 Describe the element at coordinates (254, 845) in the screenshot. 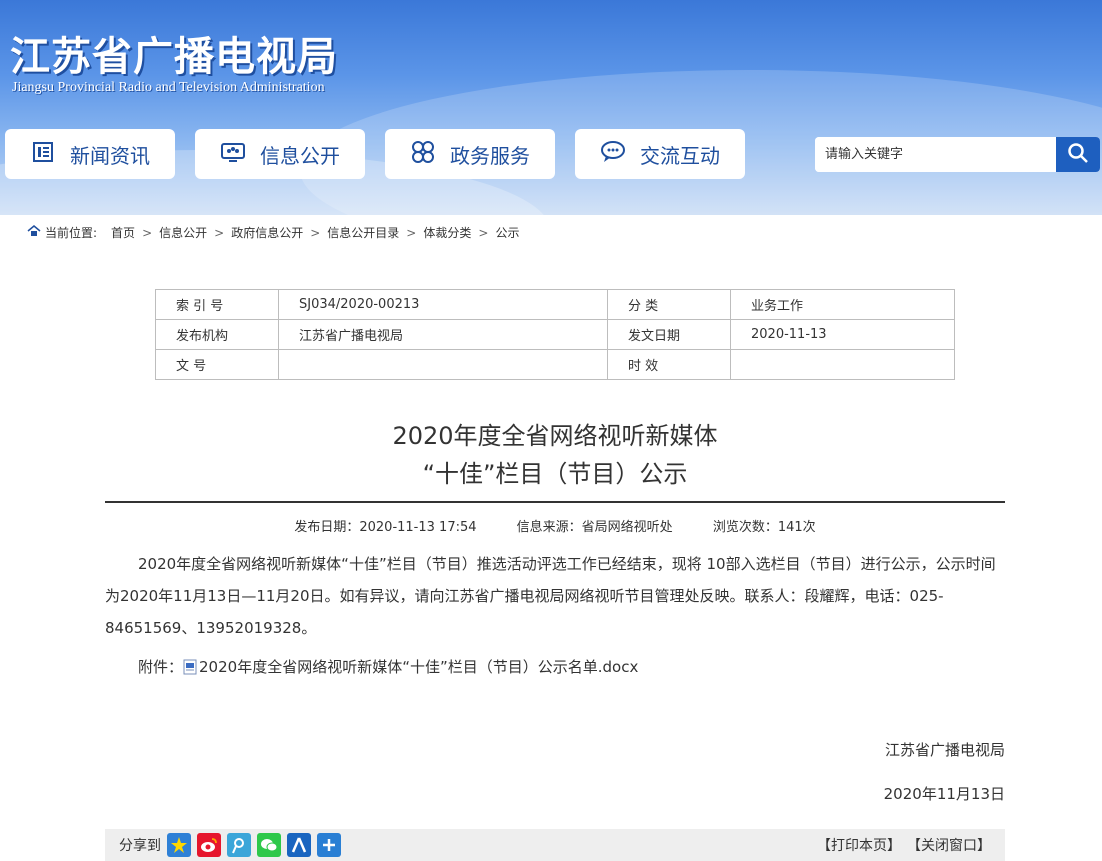

I see `share-icons` at that location.